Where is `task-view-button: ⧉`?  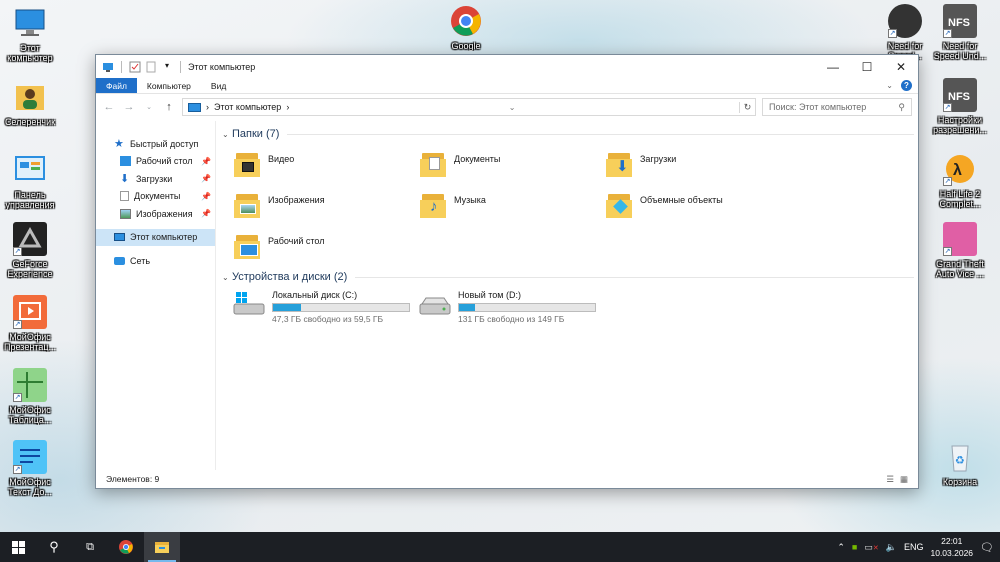 task-view-button: ⧉ is located at coordinates (90, 547).